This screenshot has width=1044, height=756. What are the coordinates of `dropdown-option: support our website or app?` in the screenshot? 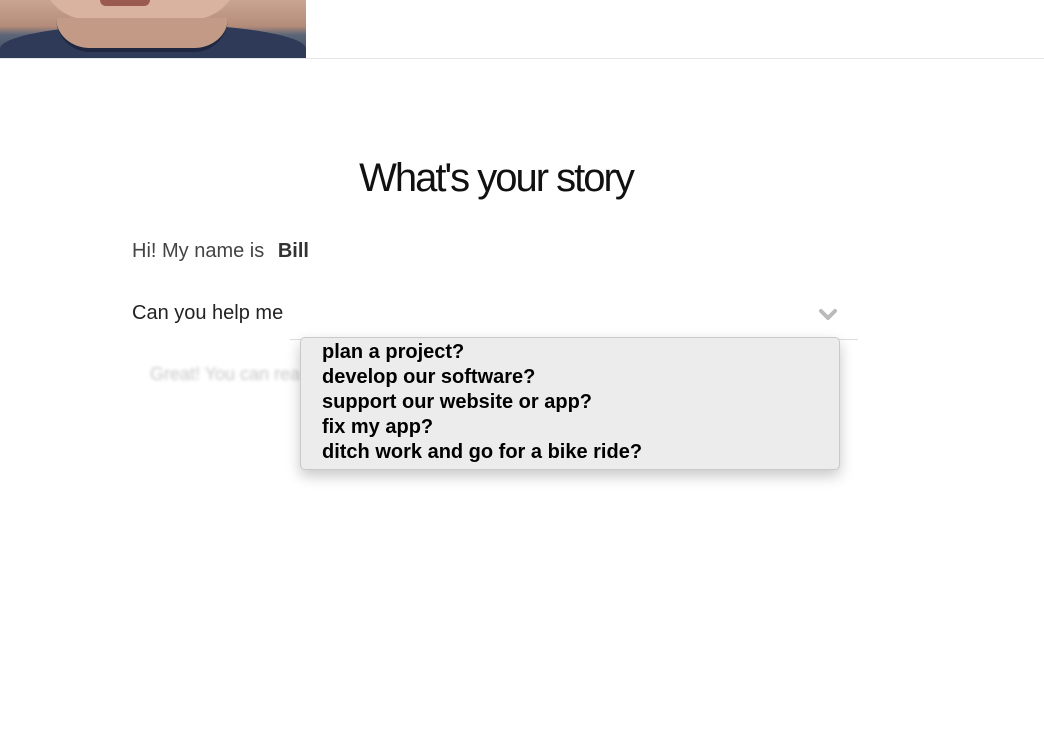 It's located at (570, 402).